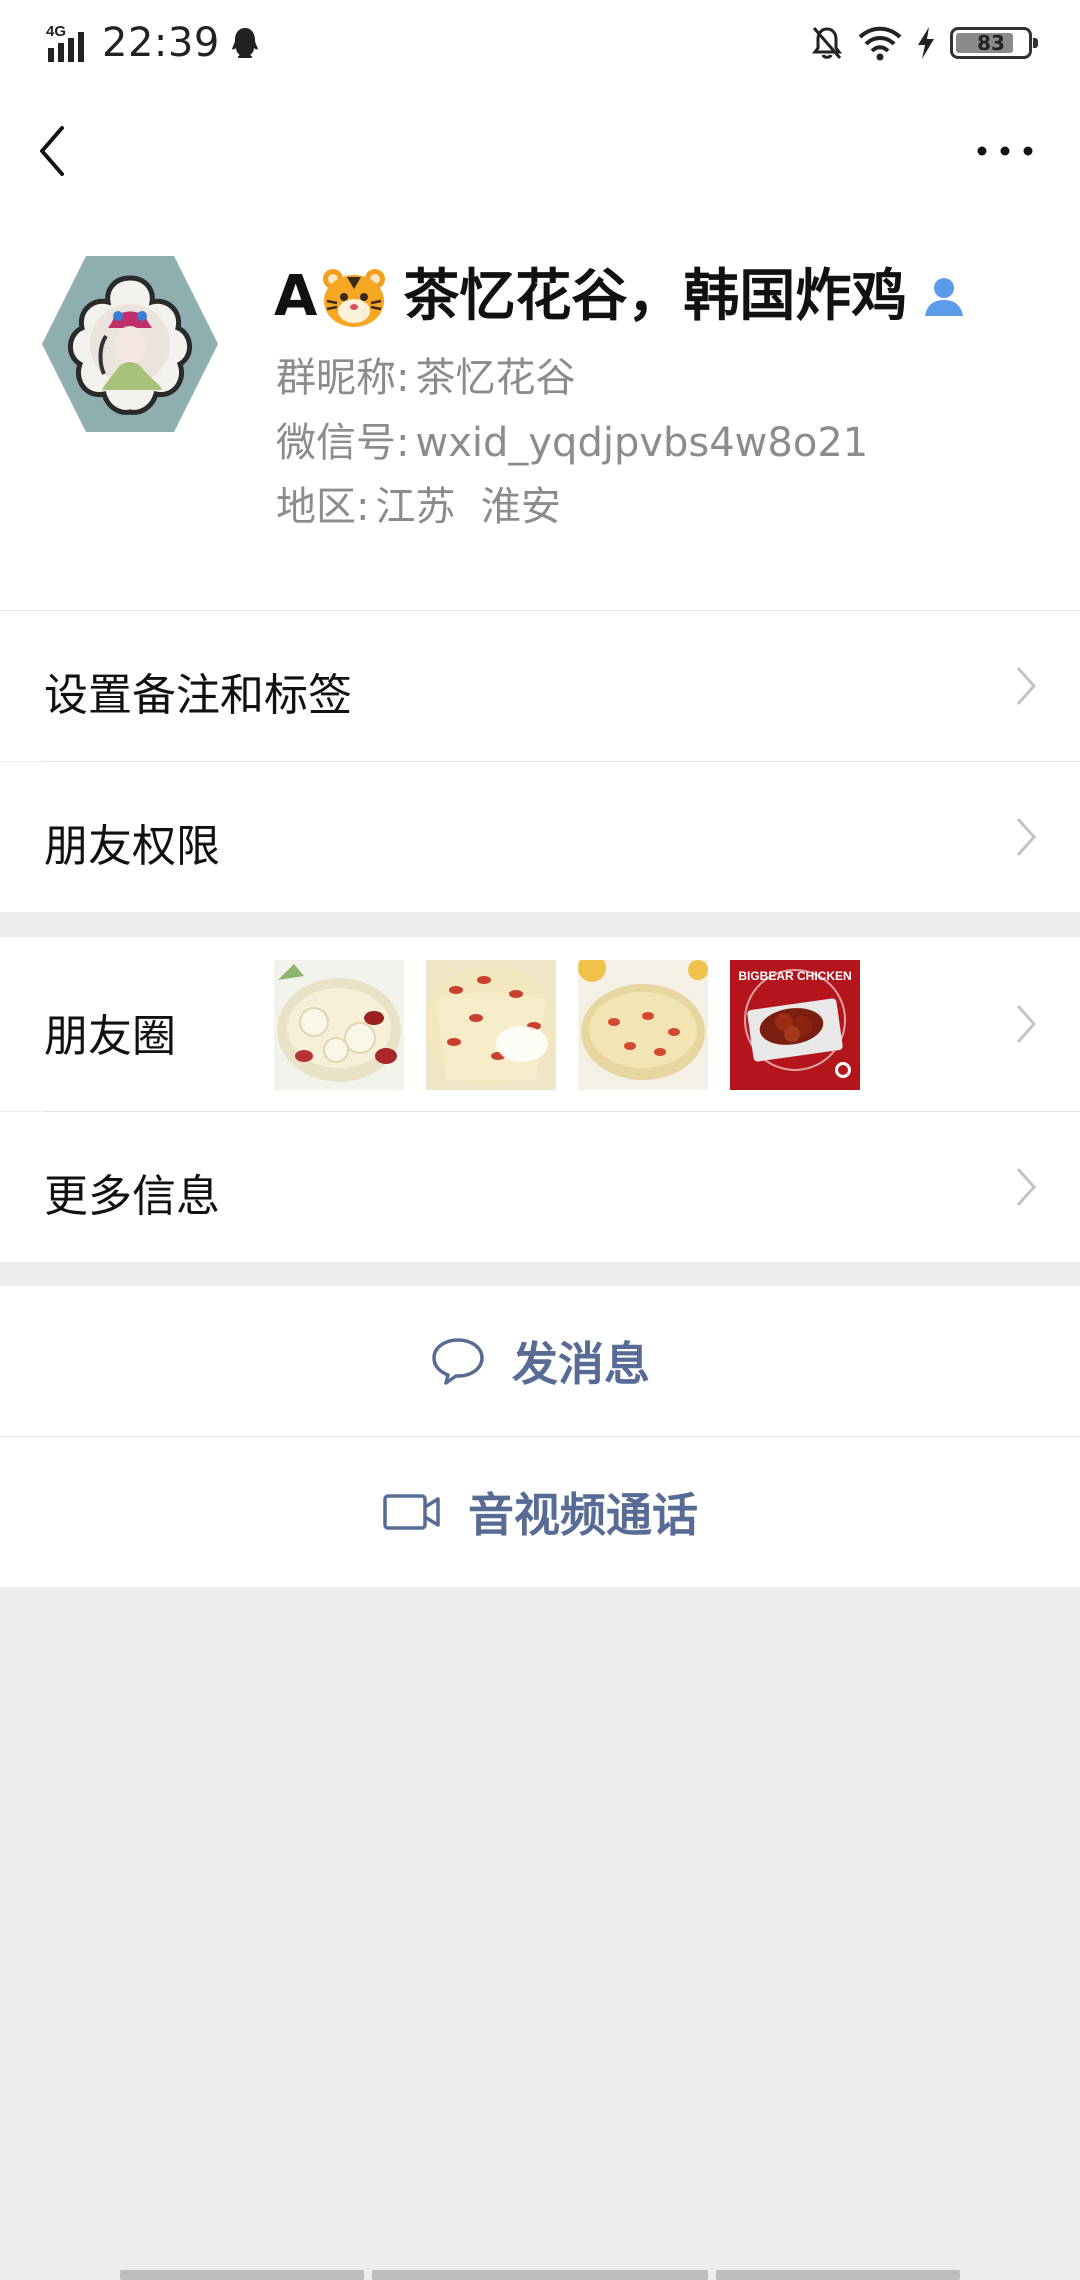  I want to click on tiger-emoji-icon, so click(354, 298).